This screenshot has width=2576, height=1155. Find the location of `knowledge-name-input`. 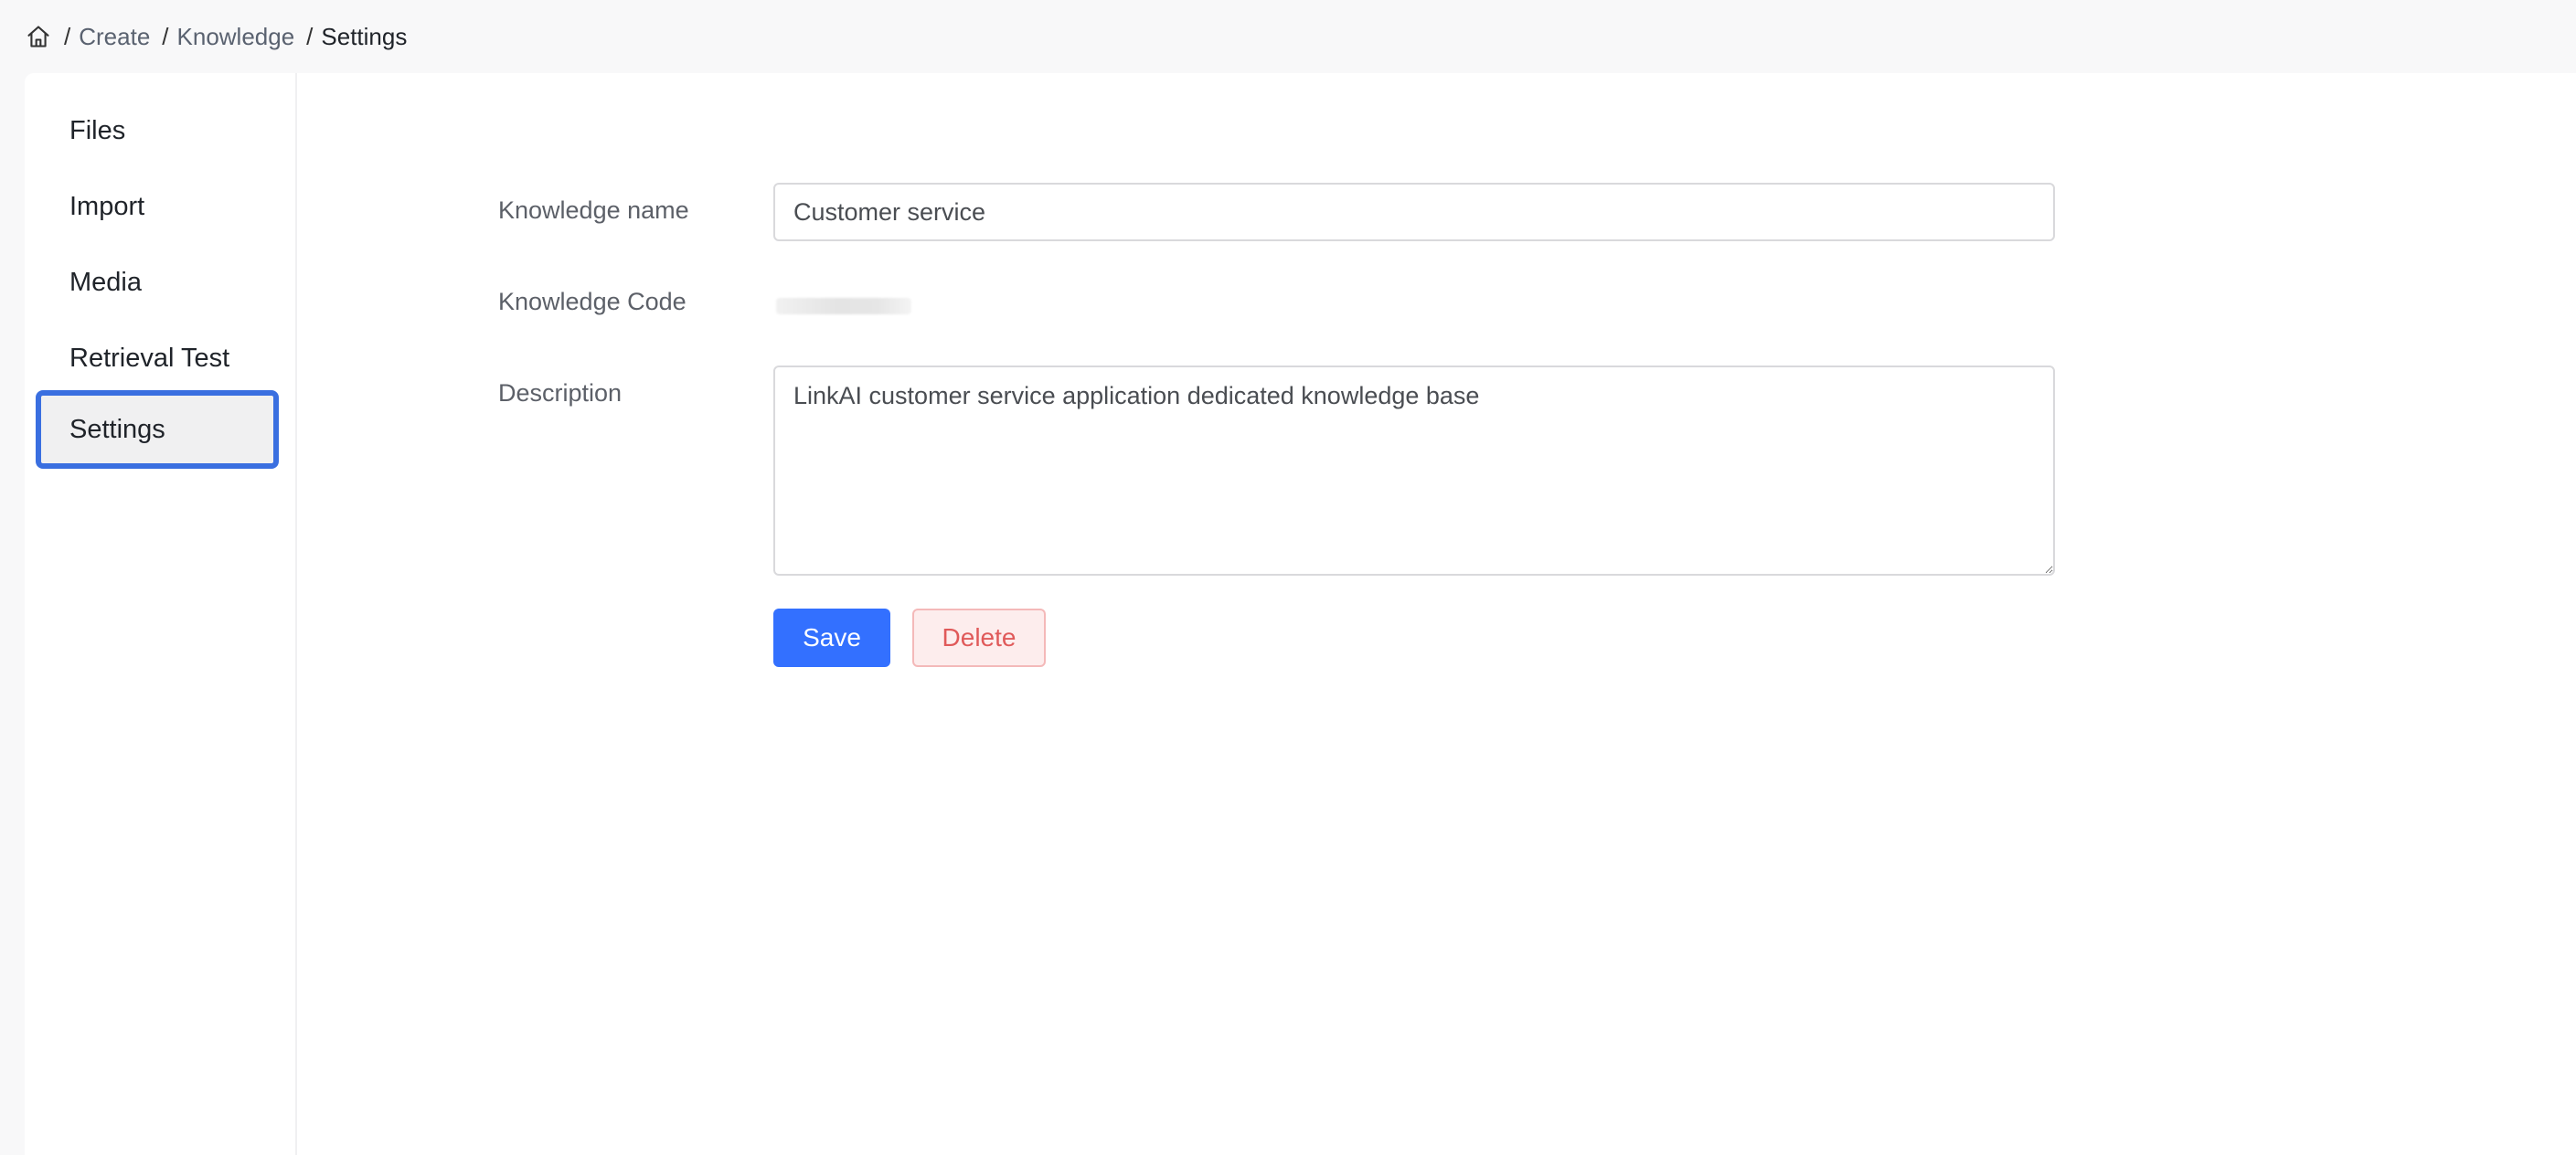

knowledge-name-input is located at coordinates (1414, 212).